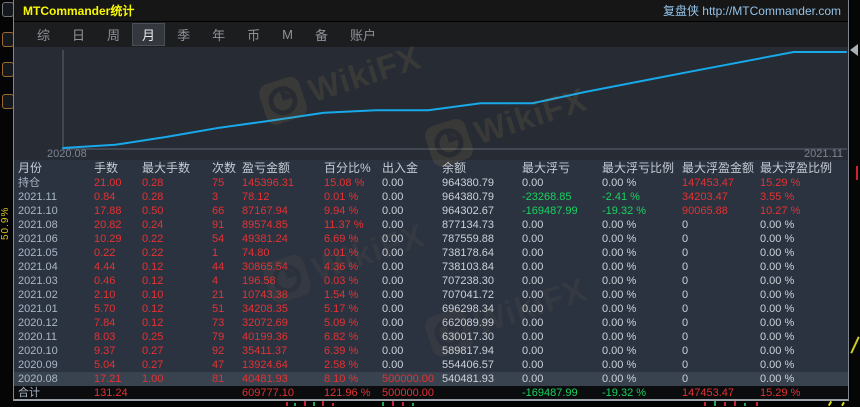  I want to click on table-cell: 32072.69, so click(265, 323).